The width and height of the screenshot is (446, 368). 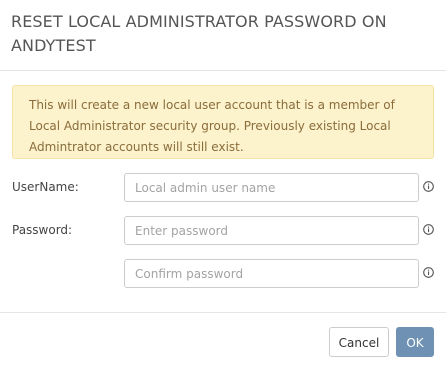 What do you see at coordinates (359, 342) in the screenshot?
I see `cancel-button: Cancel` at bounding box center [359, 342].